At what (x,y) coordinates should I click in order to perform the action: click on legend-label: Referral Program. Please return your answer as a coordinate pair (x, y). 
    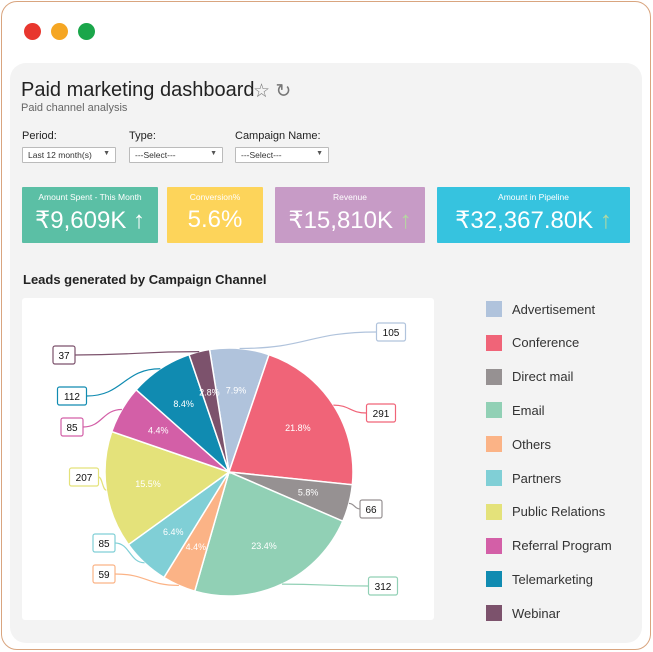
    Looking at the image, I should click on (562, 546).